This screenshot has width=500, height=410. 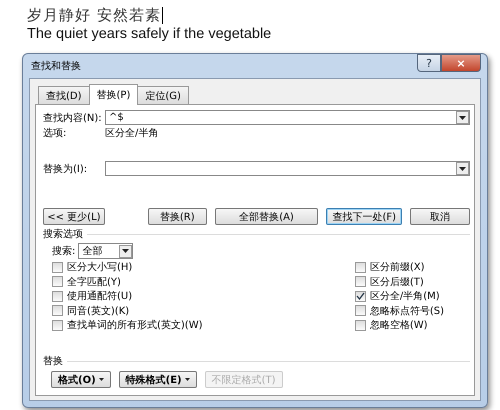 What do you see at coordinates (399, 281) in the screenshot?
I see `checkbox-option: 区分后缀(T)` at bounding box center [399, 281].